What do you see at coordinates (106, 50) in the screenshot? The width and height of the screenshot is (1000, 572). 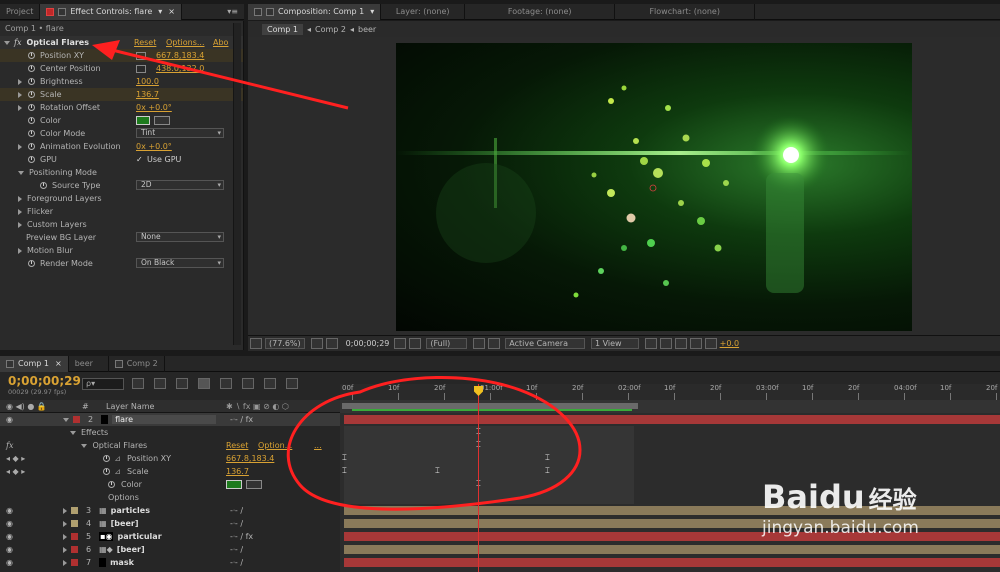 I see `arrow-head-icon` at bounding box center [106, 50].